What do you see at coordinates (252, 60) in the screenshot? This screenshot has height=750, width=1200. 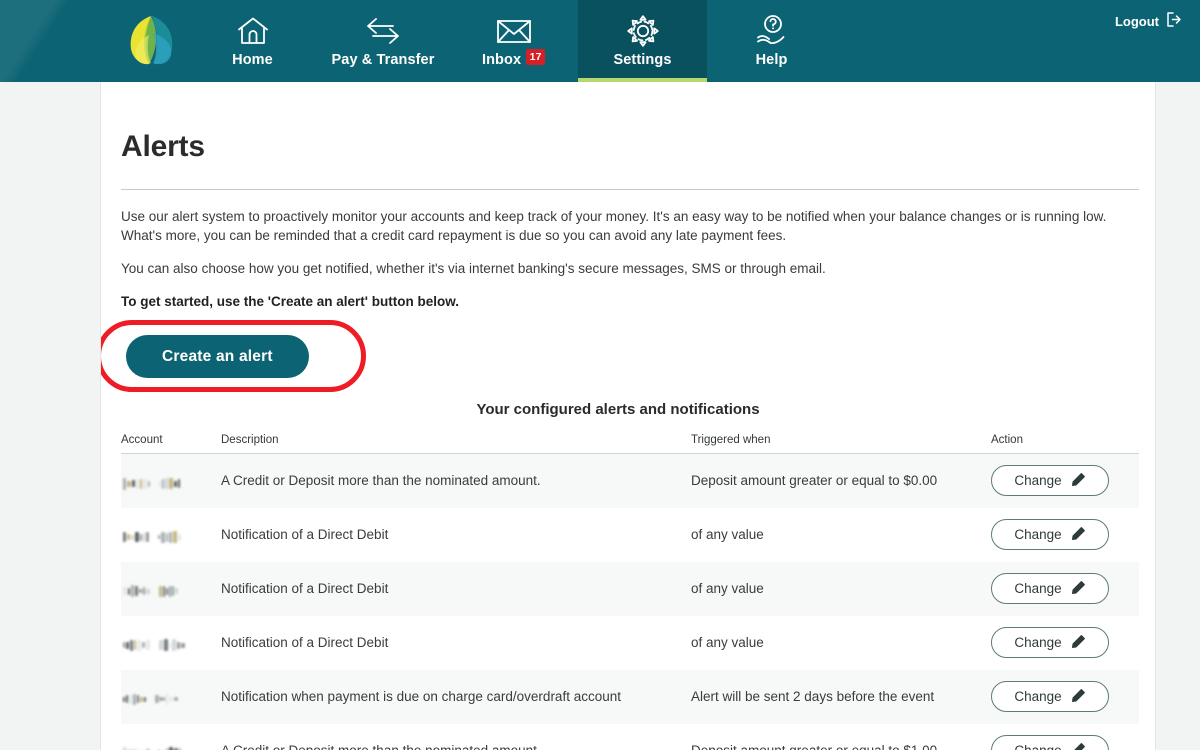 I see `nav-item-label: Home` at bounding box center [252, 60].